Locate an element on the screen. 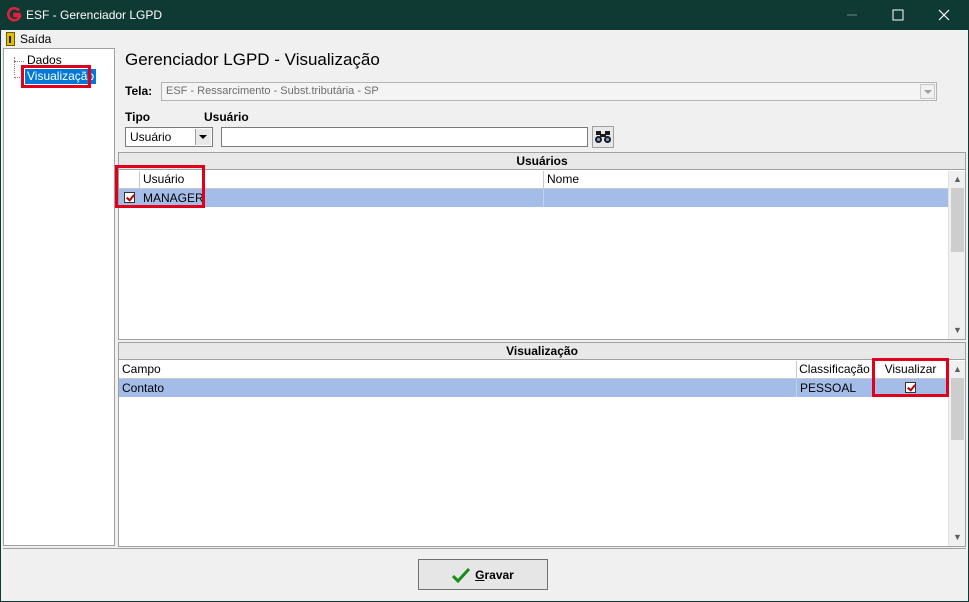 The width and height of the screenshot is (969, 602). table-row: MANAGER is located at coordinates (533, 198).